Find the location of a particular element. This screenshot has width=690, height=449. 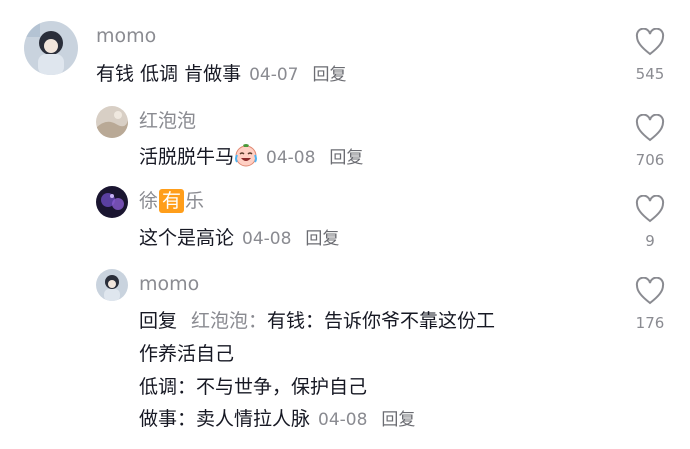

comment-text-line: 低调：不与世争，保护自己 is located at coordinates (253, 387).